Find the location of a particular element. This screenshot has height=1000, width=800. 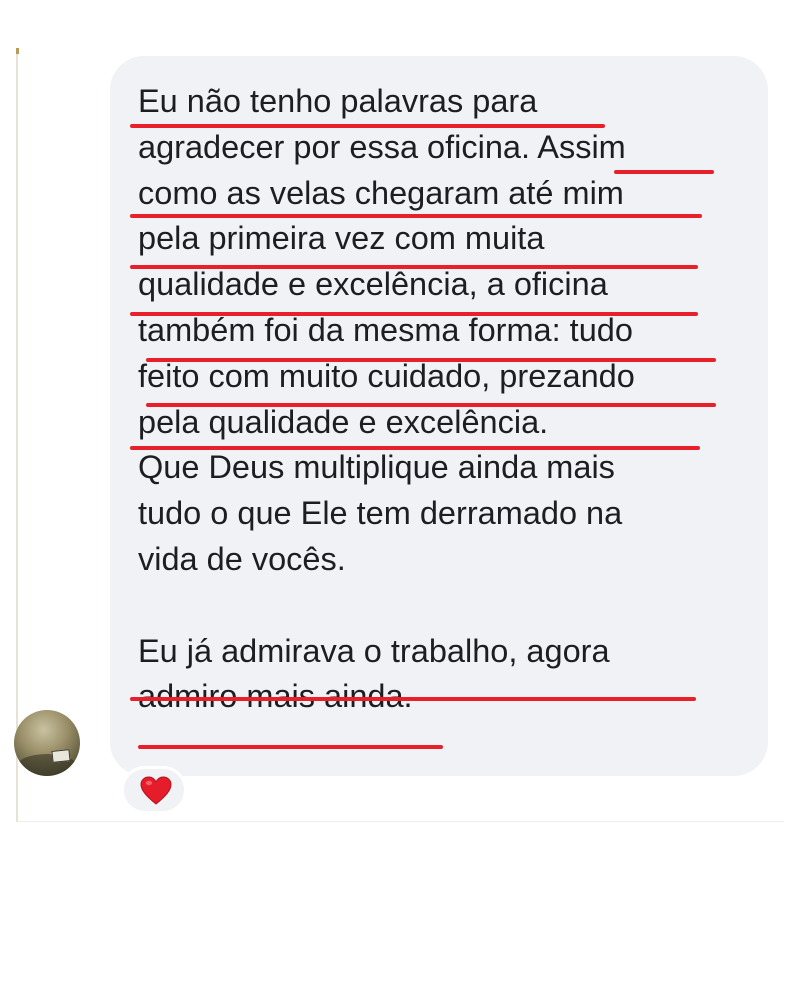

message-line: tudo o que Ele tem derramado na is located at coordinates (380, 513).